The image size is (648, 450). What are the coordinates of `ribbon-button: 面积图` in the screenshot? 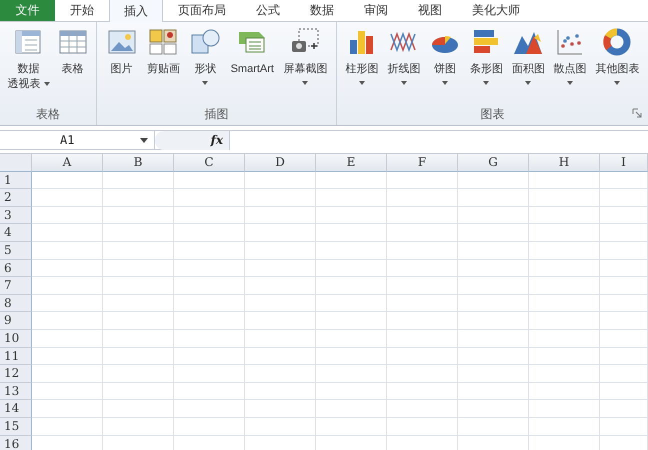 It's located at (528, 63).